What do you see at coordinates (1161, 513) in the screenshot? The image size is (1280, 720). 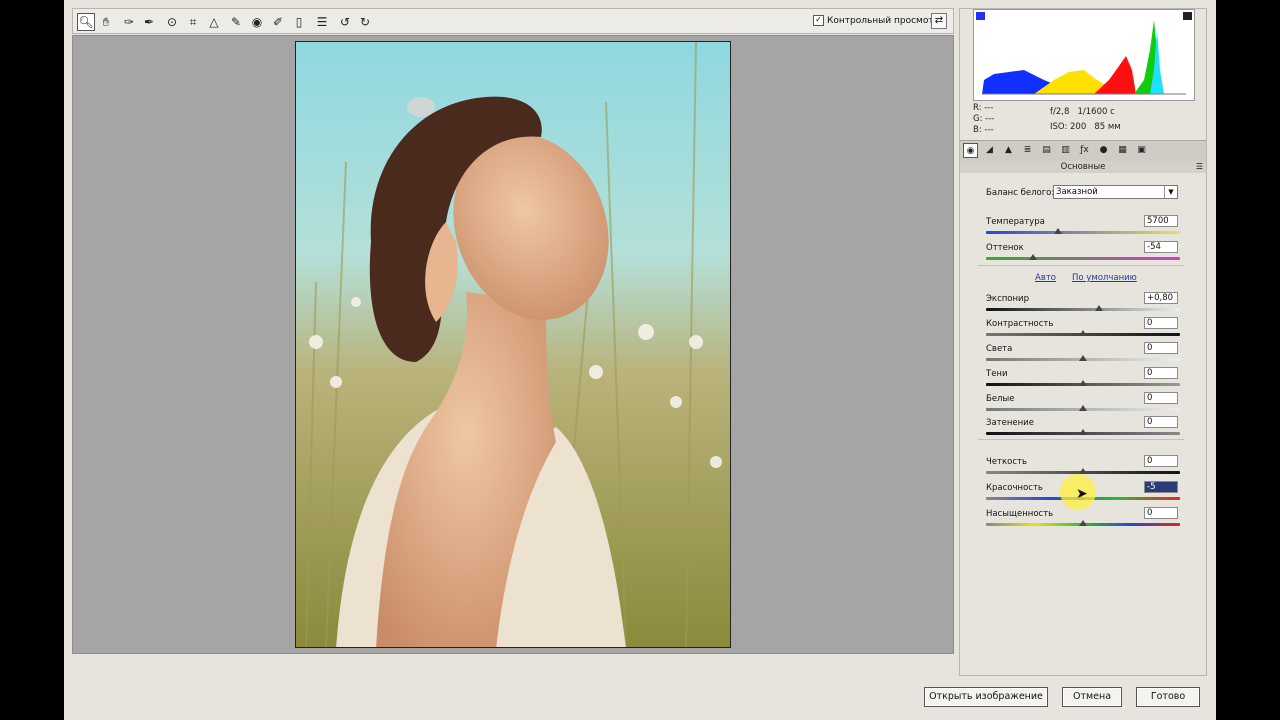 I see `saturation-field: 0` at bounding box center [1161, 513].